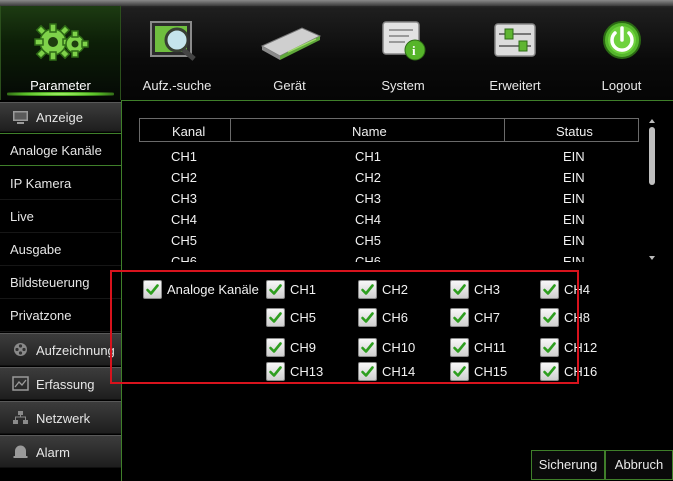  I want to click on checkbox-channel-7: CH7, so click(485, 318).